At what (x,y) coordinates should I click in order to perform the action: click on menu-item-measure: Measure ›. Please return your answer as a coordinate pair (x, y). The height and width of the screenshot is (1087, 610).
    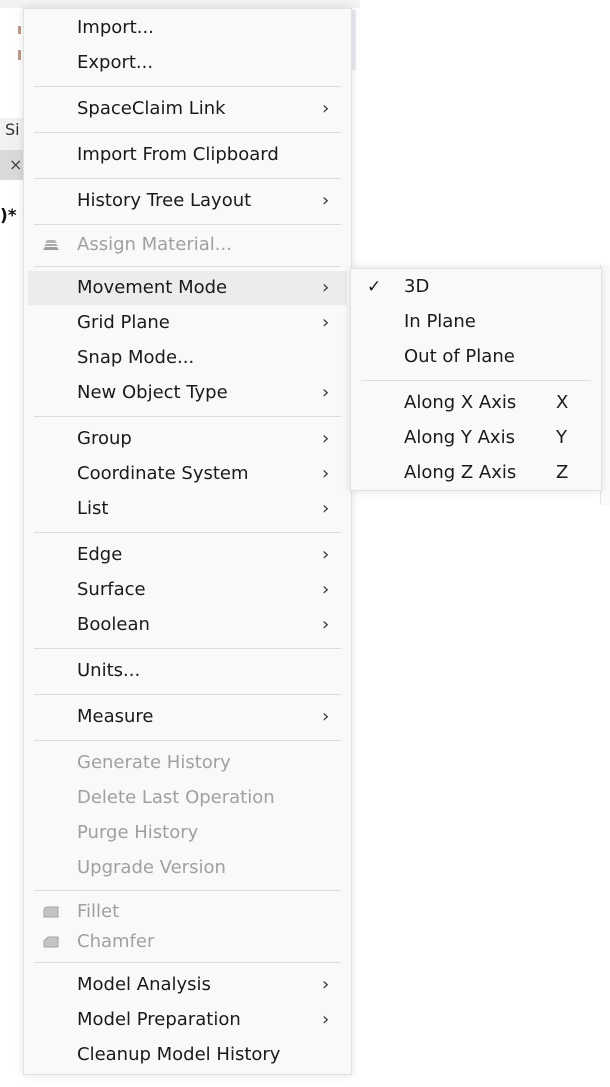
    Looking at the image, I should click on (187, 717).